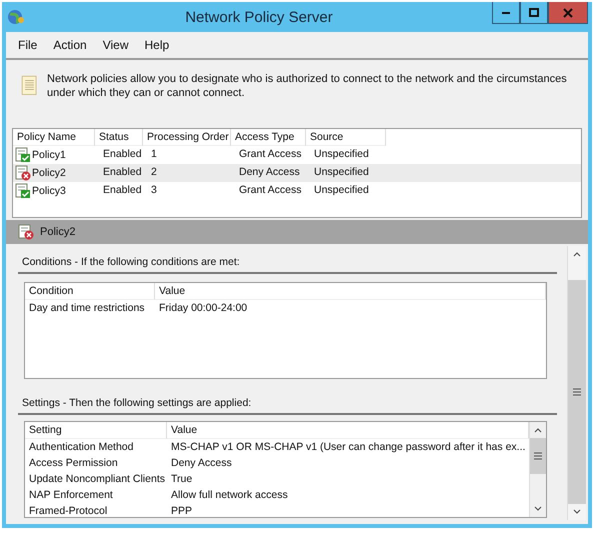 The width and height of the screenshot is (600, 533). I want to click on table-cell-text: Update Noncompliant Clients, so click(97, 479).